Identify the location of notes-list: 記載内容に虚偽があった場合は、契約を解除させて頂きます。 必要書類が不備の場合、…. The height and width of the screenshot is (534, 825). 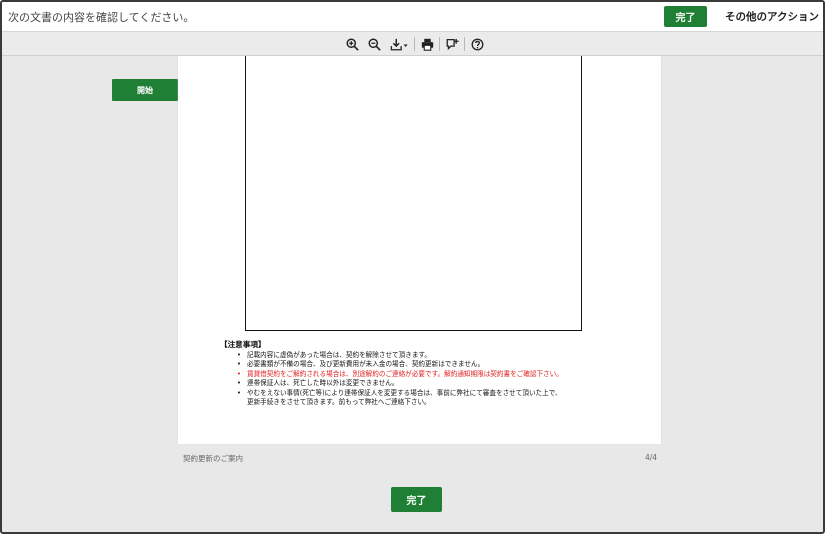
(430, 379).